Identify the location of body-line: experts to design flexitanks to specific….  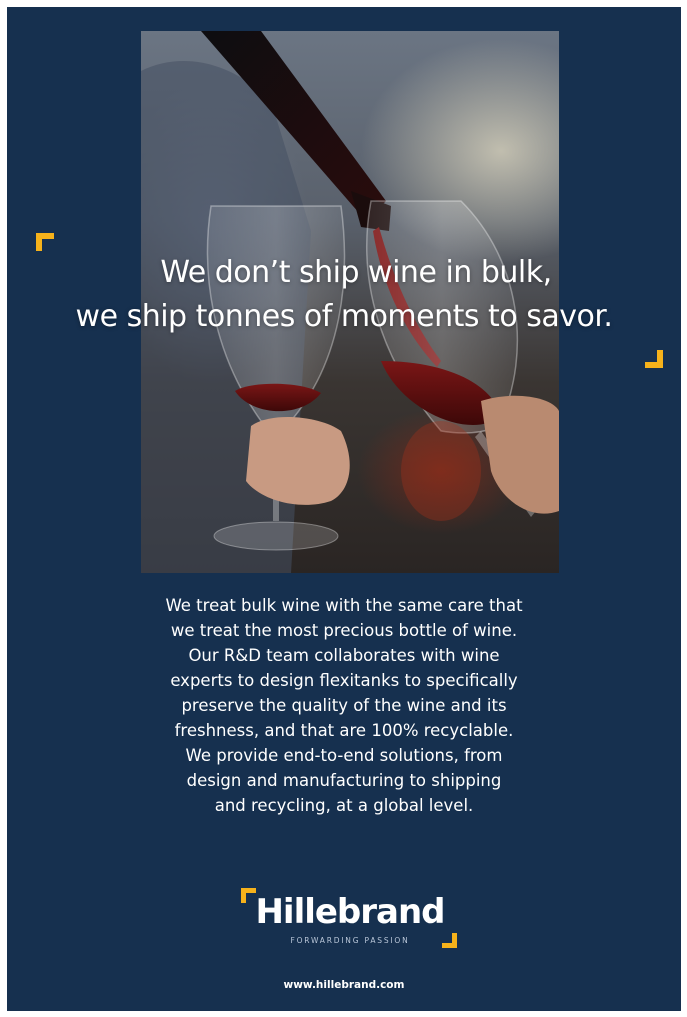
(344, 680).